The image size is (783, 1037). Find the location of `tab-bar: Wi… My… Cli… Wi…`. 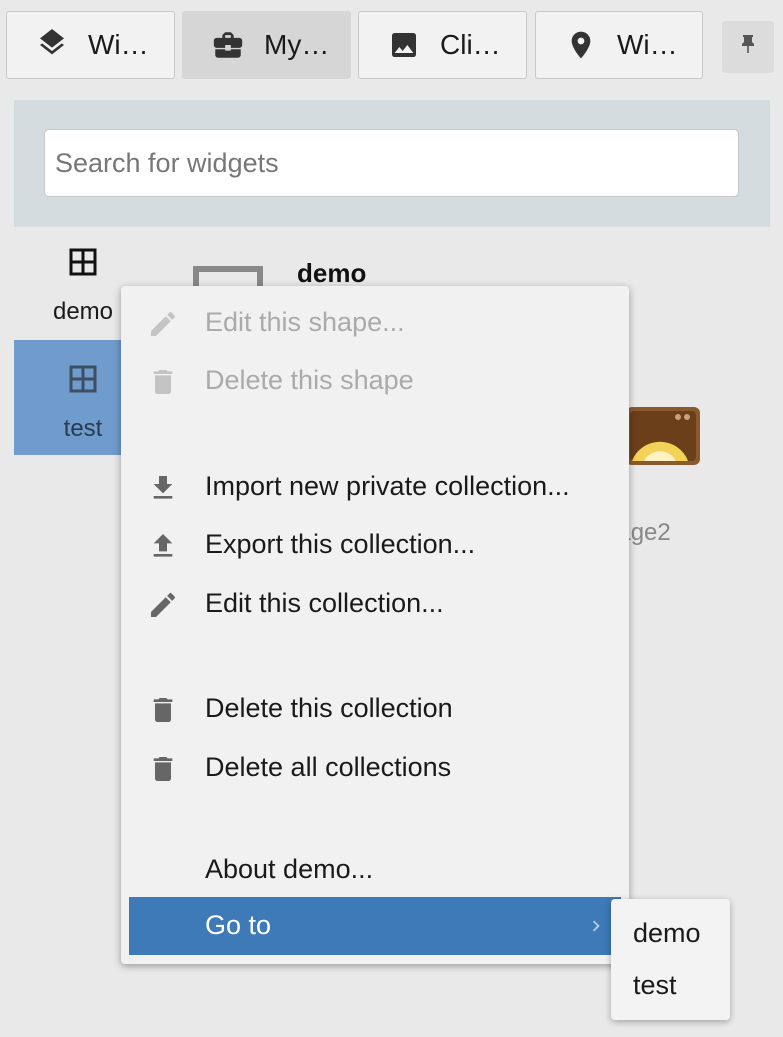

tab-bar: Wi… My… Cli… Wi… is located at coordinates (391, 46).